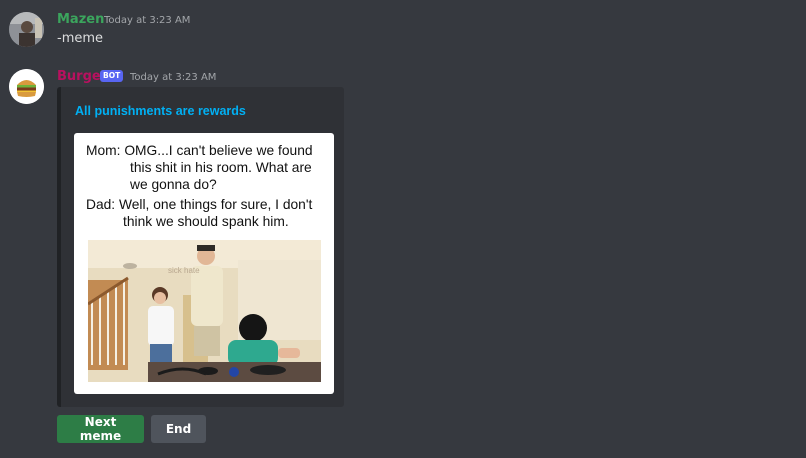 This screenshot has height=458, width=806. Describe the element at coordinates (100, 429) in the screenshot. I see `next-meme-button: Next meme` at that location.